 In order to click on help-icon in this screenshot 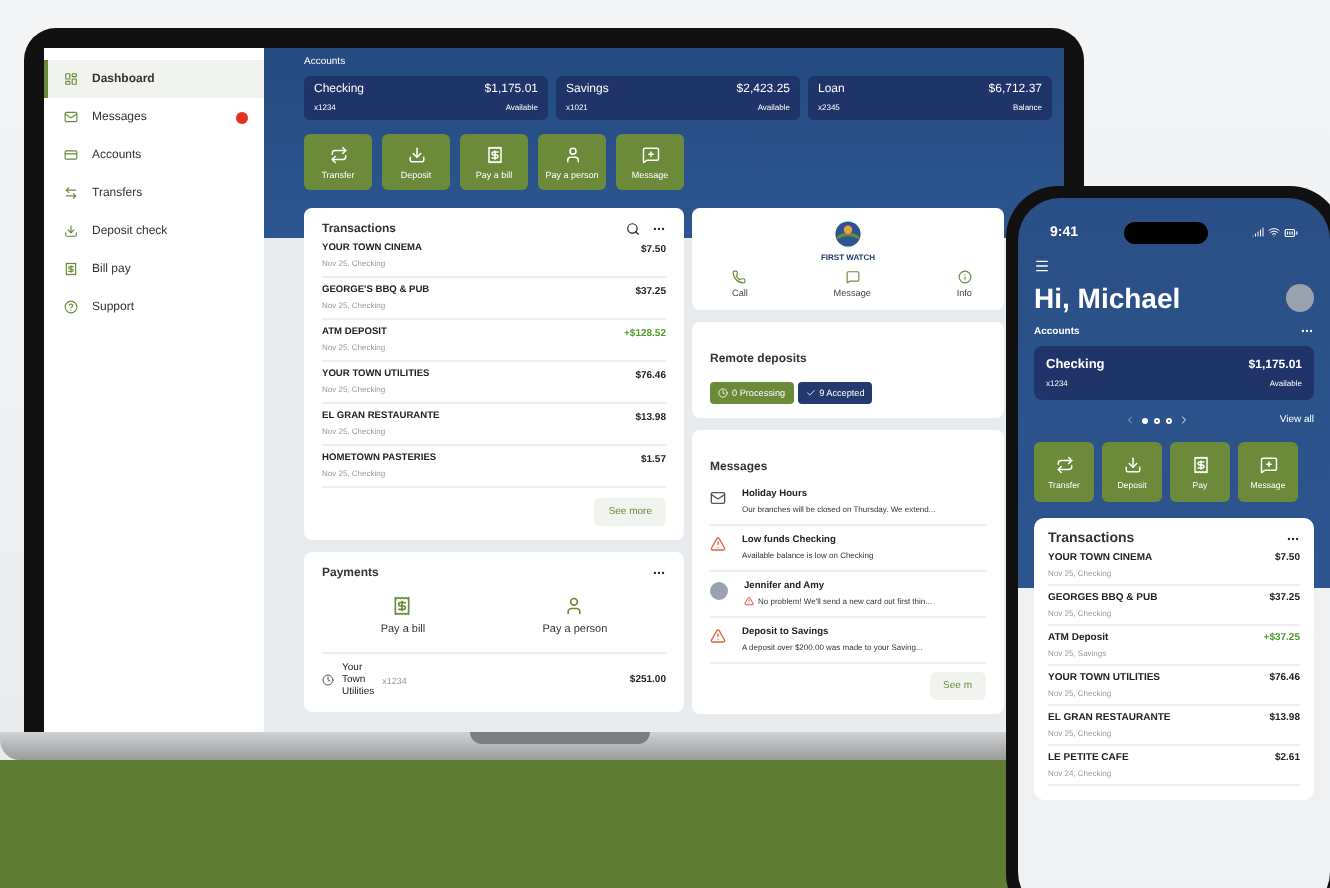, I will do `click(71, 307)`.